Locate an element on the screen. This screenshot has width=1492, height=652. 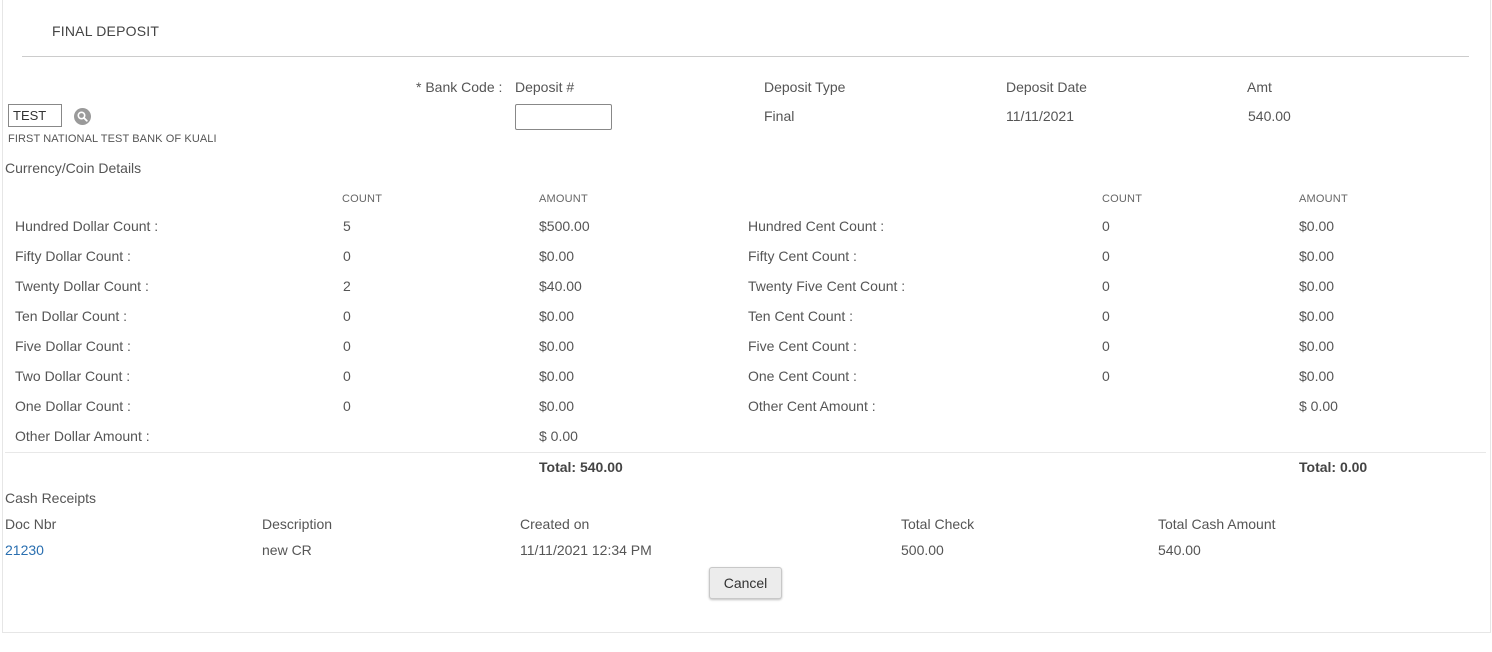
bank-code-label: * Bank Code : is located at coordinates (459, 87).